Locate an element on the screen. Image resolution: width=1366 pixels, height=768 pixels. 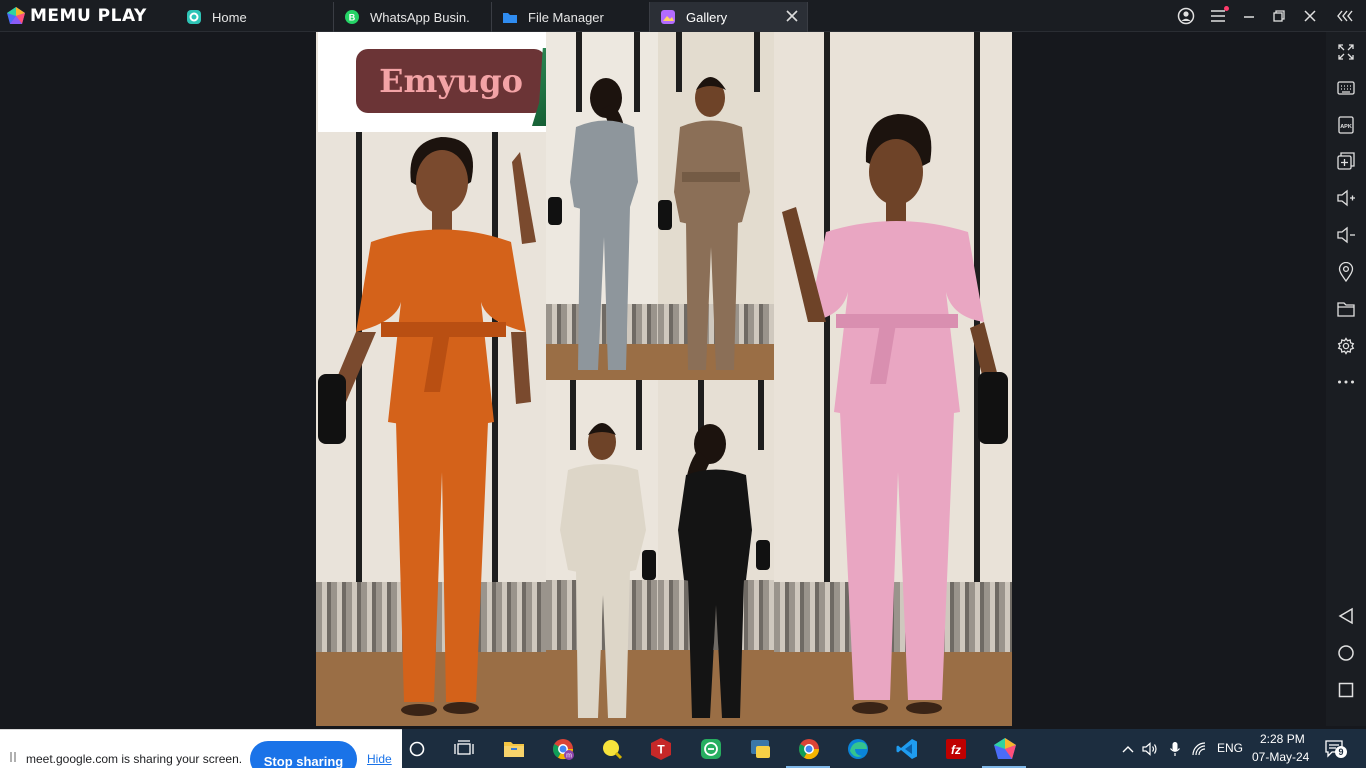
notification-center-icon: 9 is located at coordinates (1335, 749).